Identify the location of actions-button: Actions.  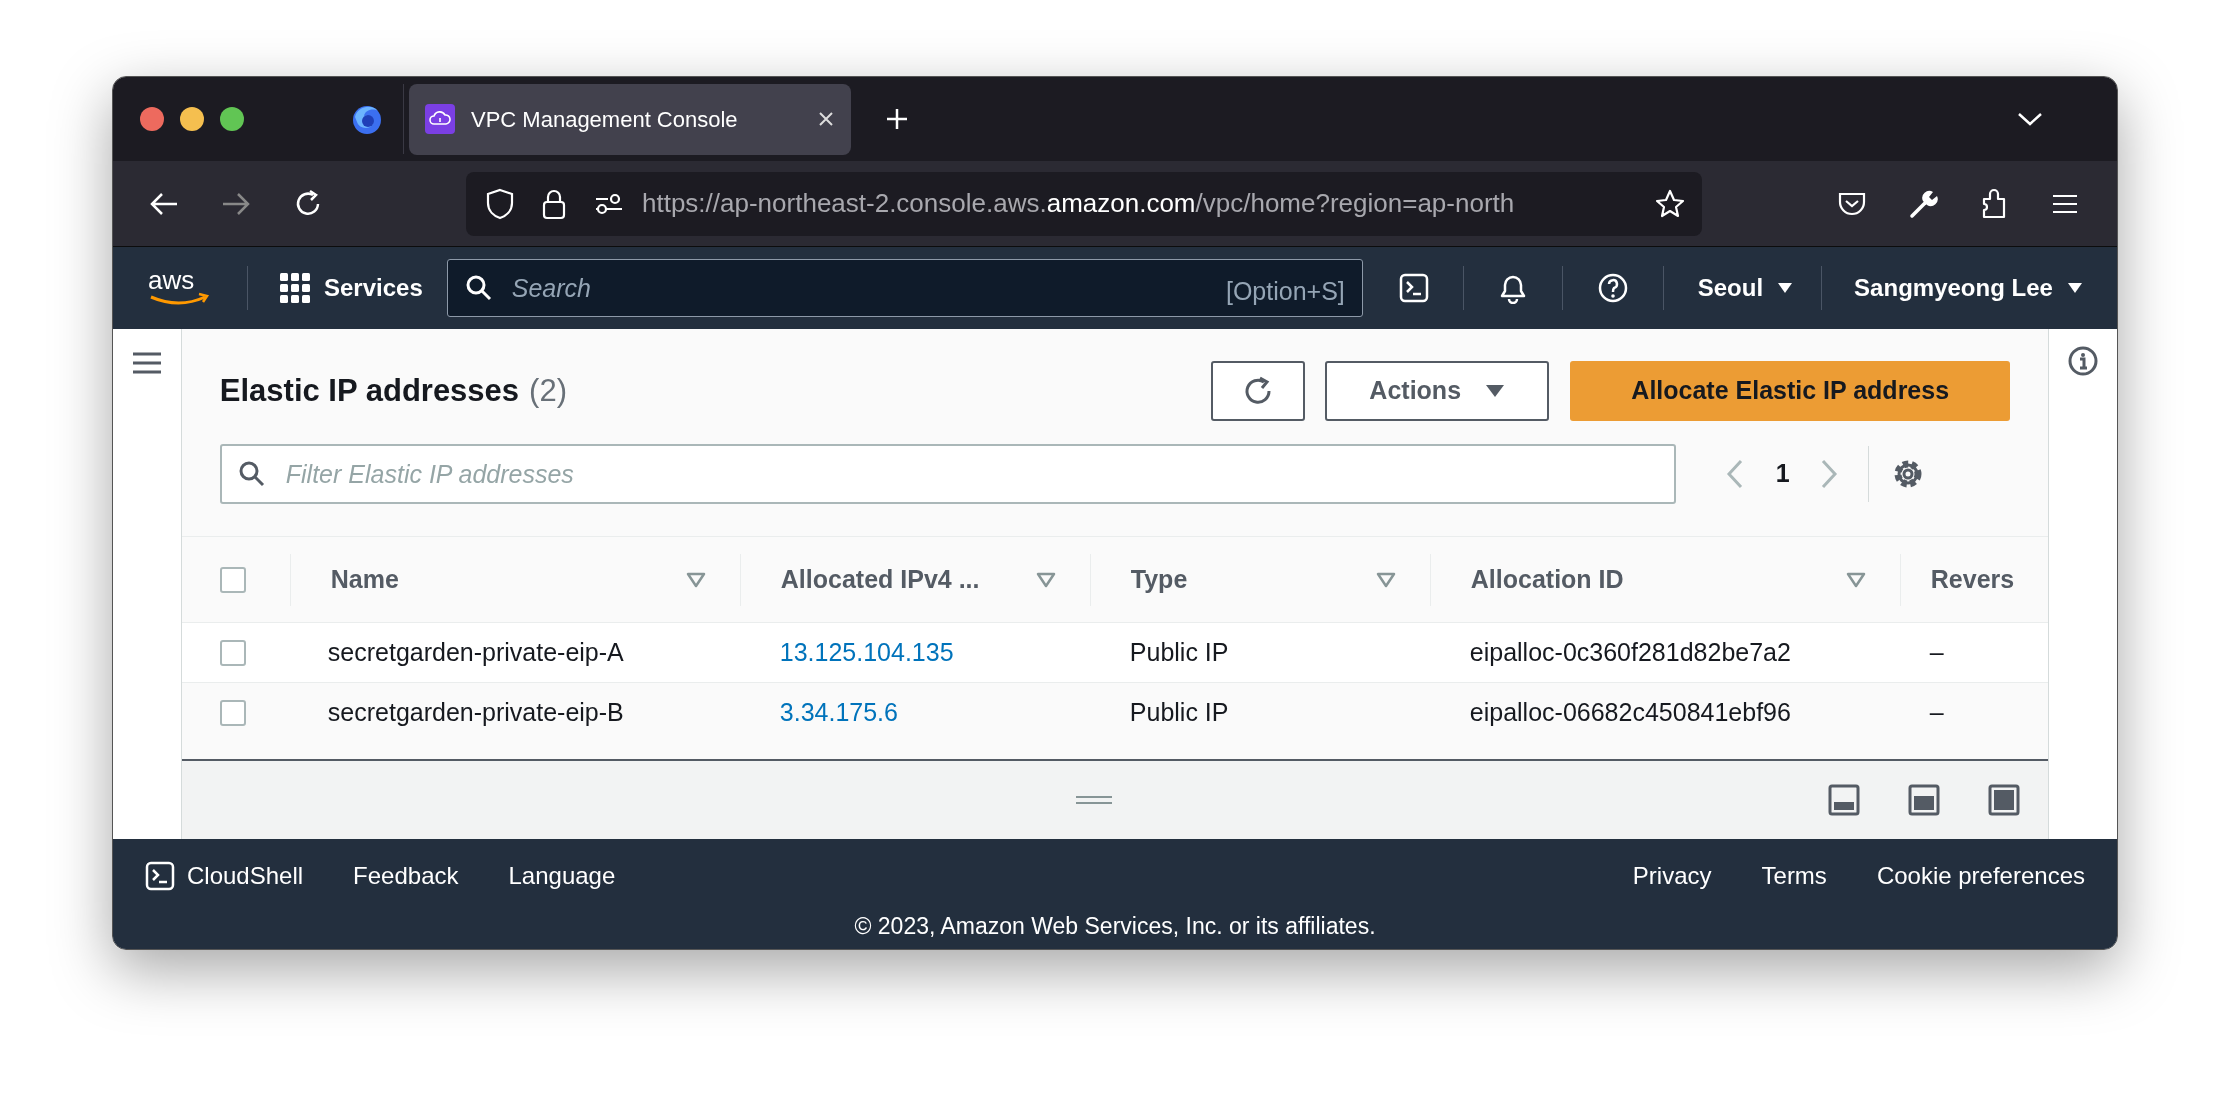
(1437, 391).